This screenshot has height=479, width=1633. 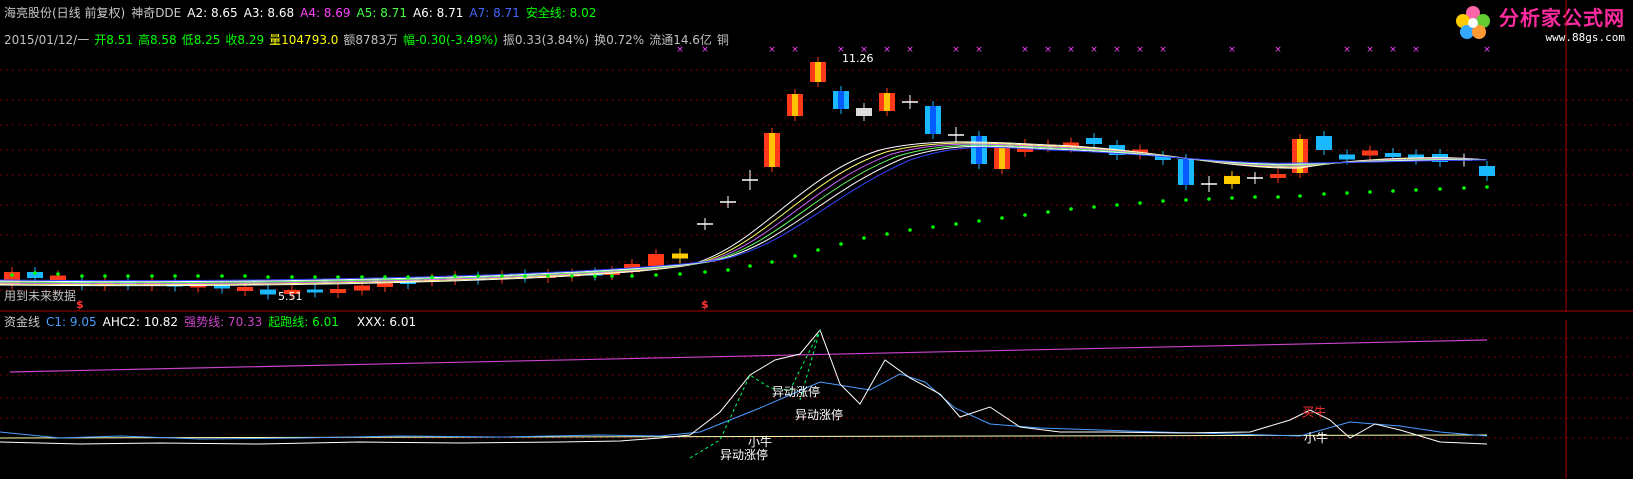 What do you see at coordinates (760, 442) in the screenshot?
I see `annotation-bull-1: 小牛` at bounding box center [760, 442].